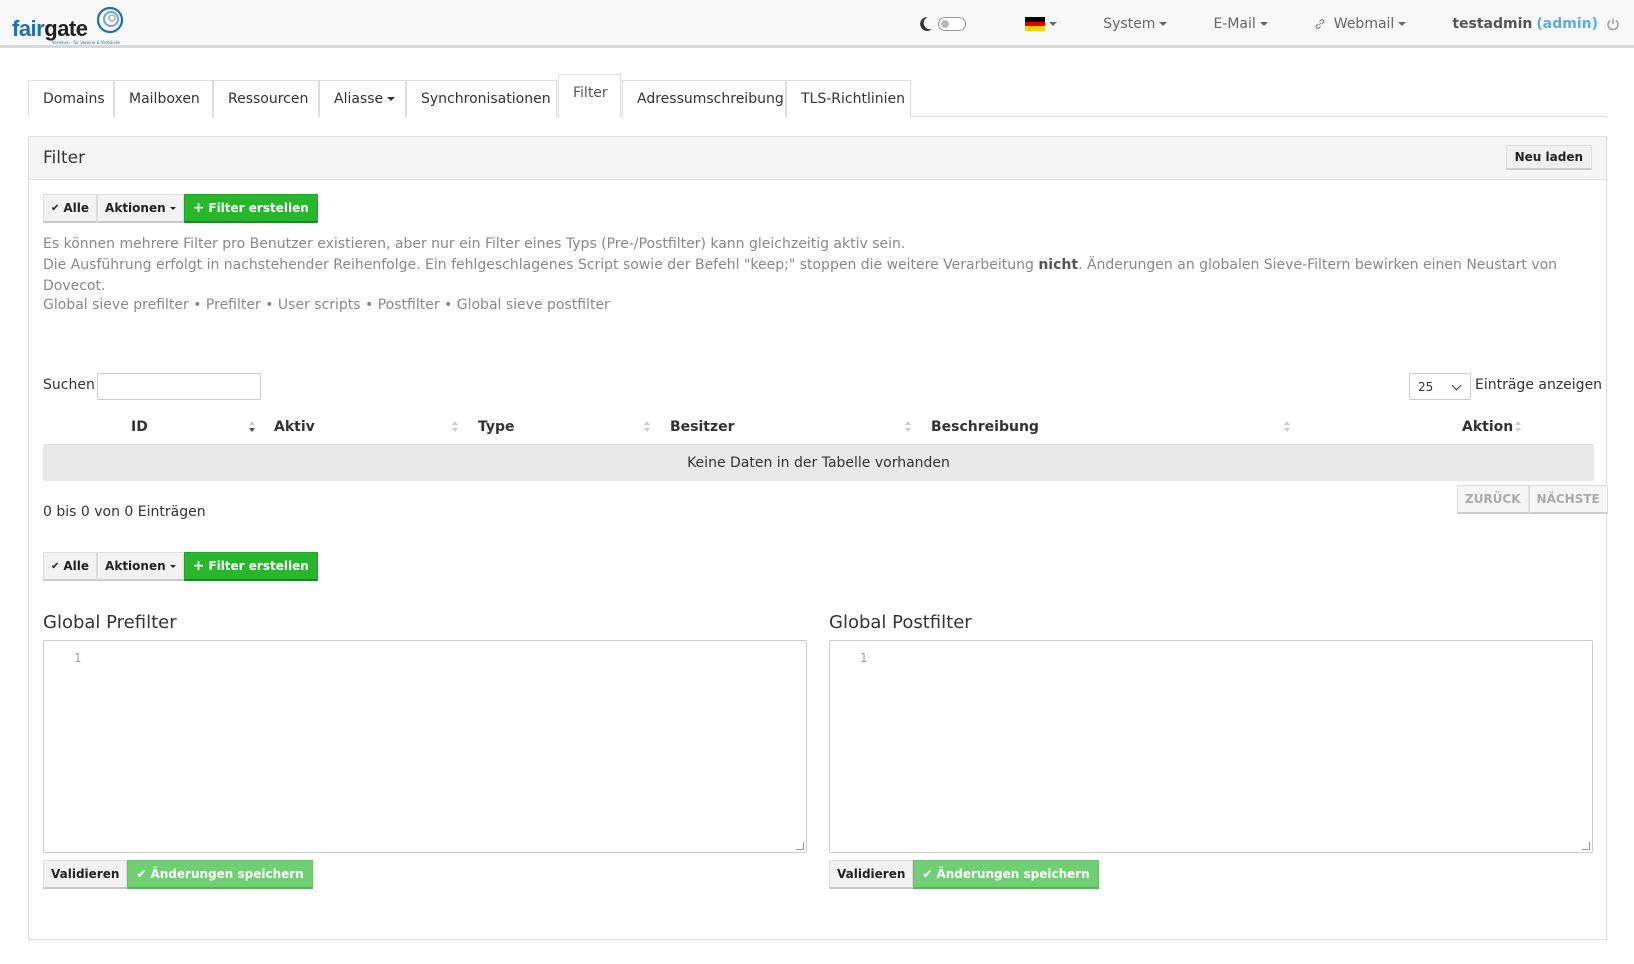  Describe the element at coordinates (1539, 385) in the screenshot. I see `page-length-label: Einträge anzeigen` at that location.